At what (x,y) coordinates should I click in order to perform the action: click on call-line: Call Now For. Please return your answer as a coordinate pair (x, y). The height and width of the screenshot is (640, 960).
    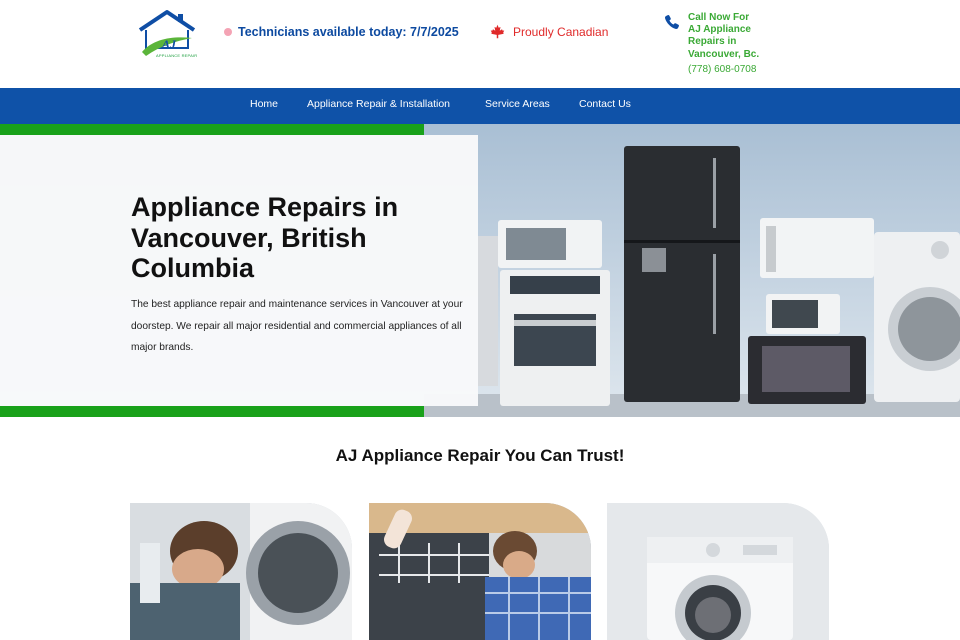
    Looking at the image, I should click on (719, 17).